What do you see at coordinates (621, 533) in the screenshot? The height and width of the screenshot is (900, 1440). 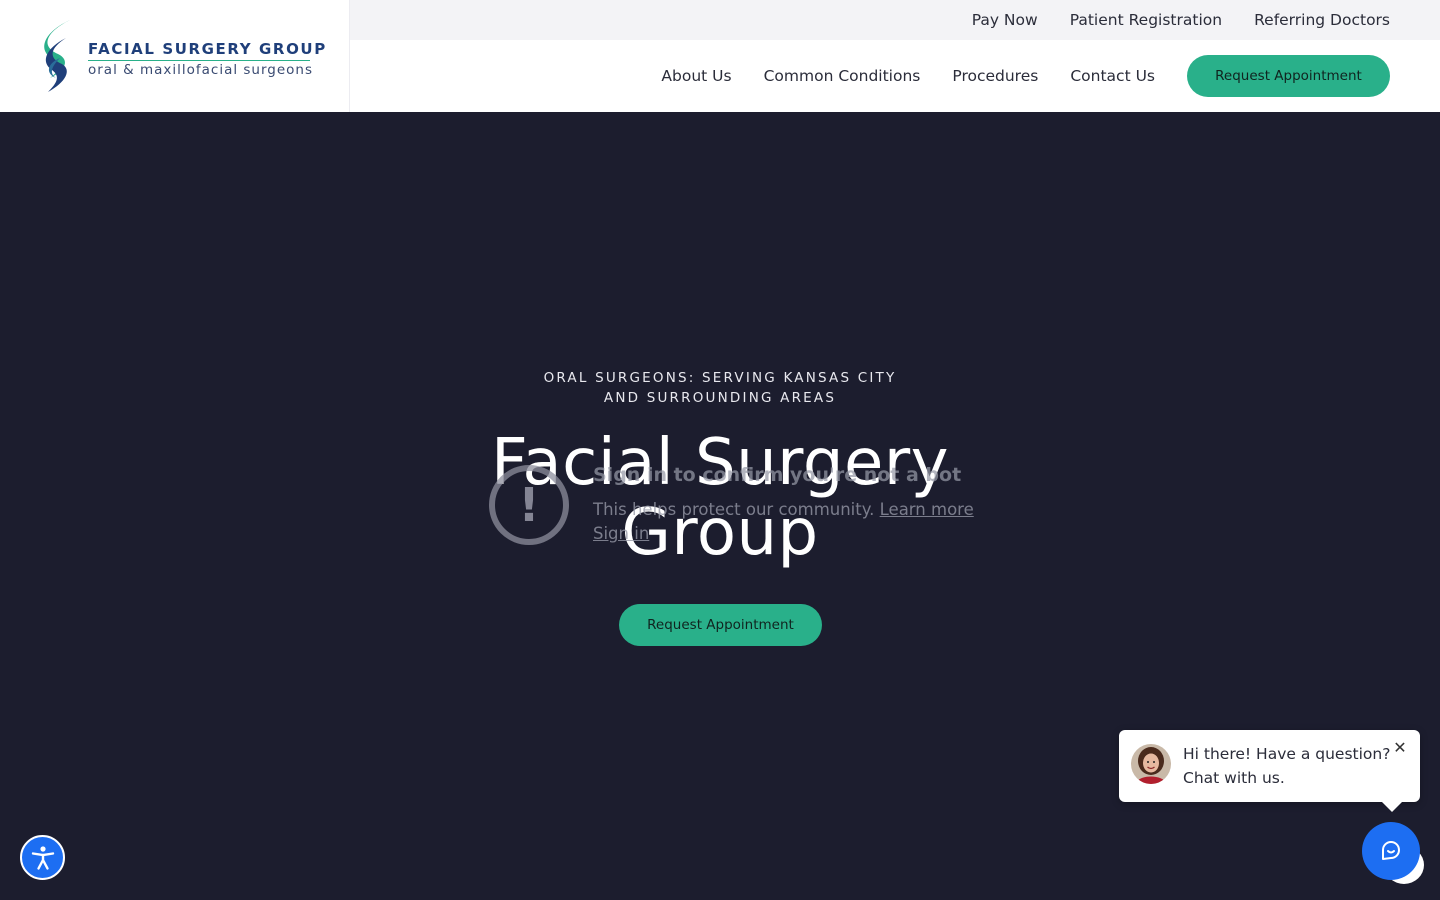 I see `sign-in-link: Sign in` at bounding box center [621, 533].